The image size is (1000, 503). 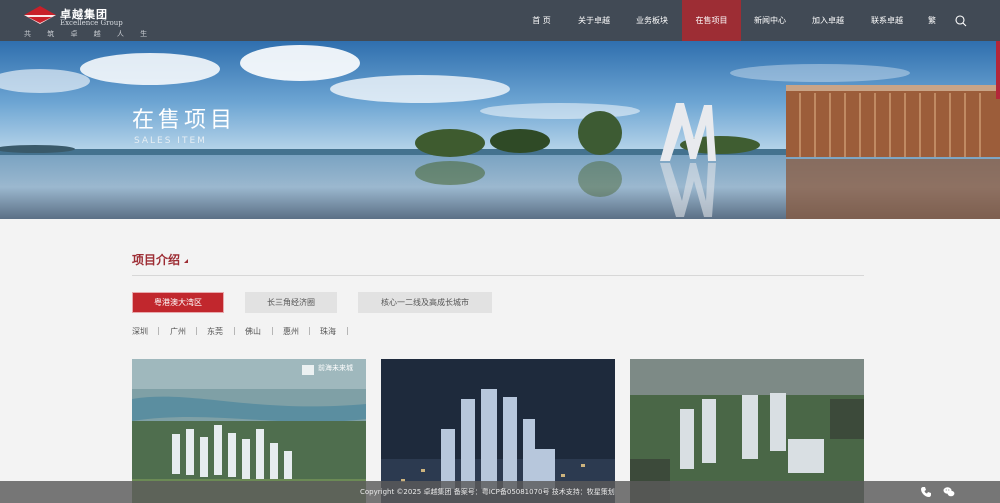 I want to click on city-filter-guangzhou: 广州, so click(x=178, y=331).